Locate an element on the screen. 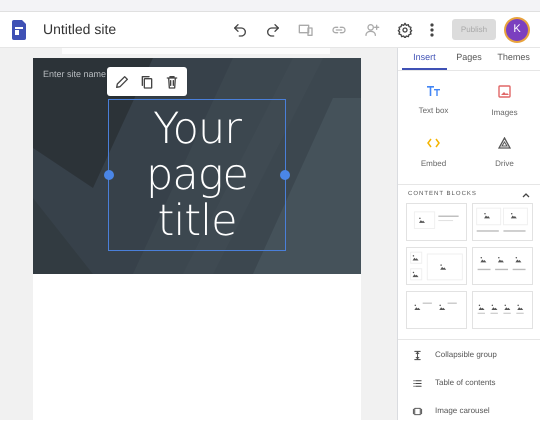 This screenshot has height=421, width=540. chevron-icon is located at coordinates (526, 195).